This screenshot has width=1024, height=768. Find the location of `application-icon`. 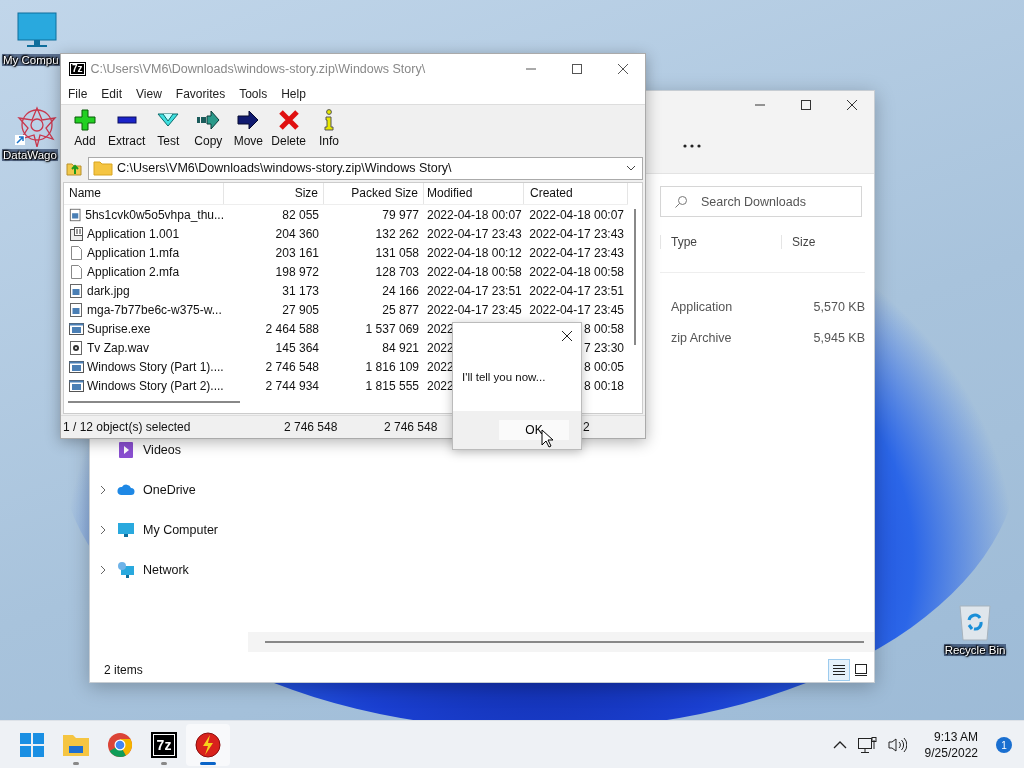

application-icon is located at coordinates (76, 366).